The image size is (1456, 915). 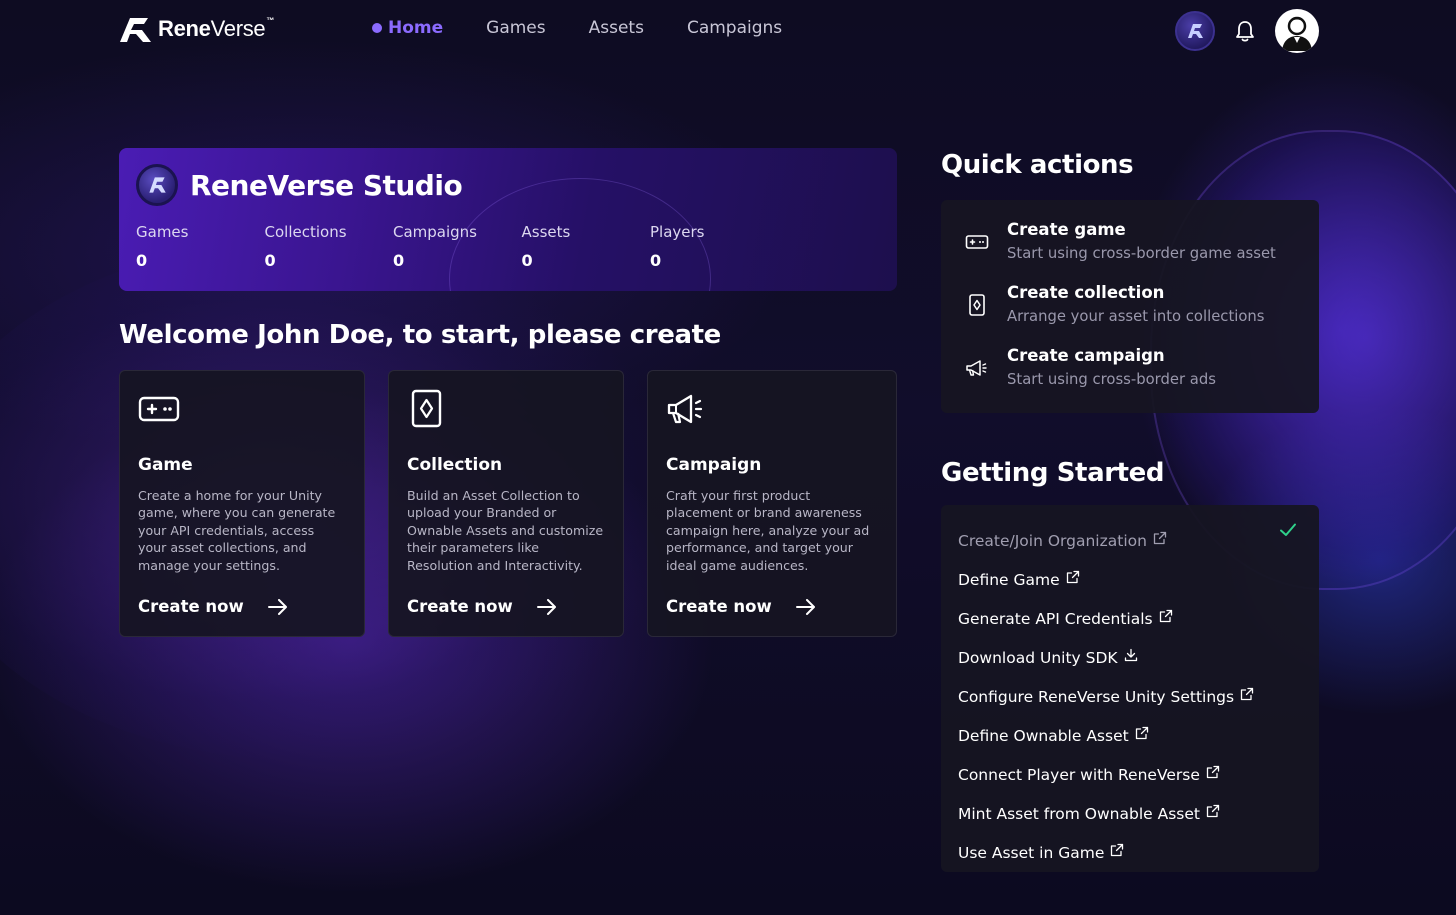 What do you see at coordinates (135, 30) in the screenshot?
I see `reneverse-logo-icon` at bounding box center [135, 30].